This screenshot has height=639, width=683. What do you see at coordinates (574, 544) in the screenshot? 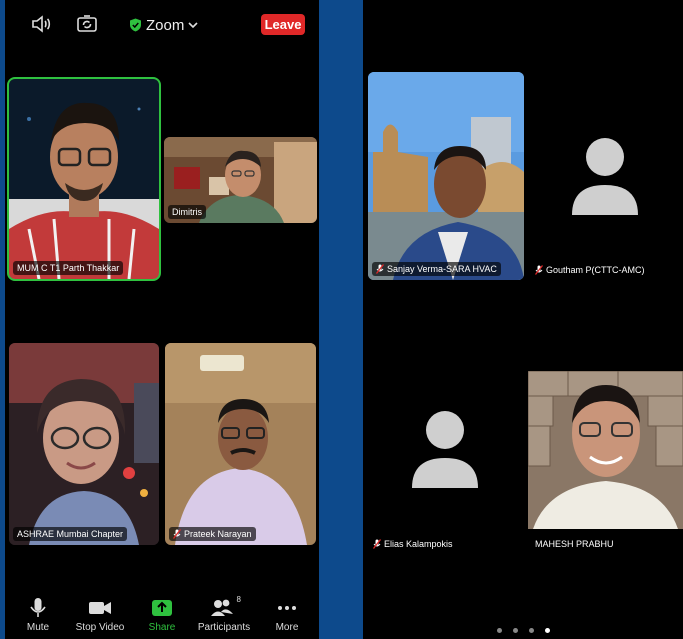
I see `participant-name-label: MAHESH PRABHU` at bounding box center [574, 544].